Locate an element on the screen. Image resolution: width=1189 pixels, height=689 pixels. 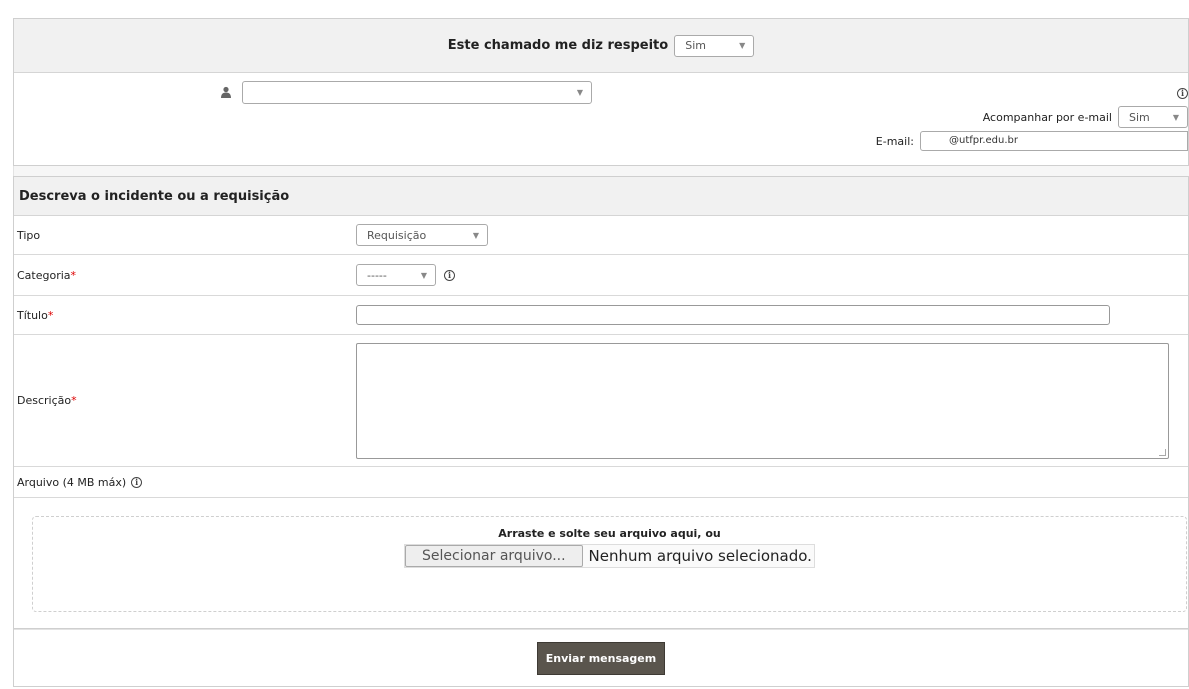
titulo-row: Título* is located at coordinates (601, 315).